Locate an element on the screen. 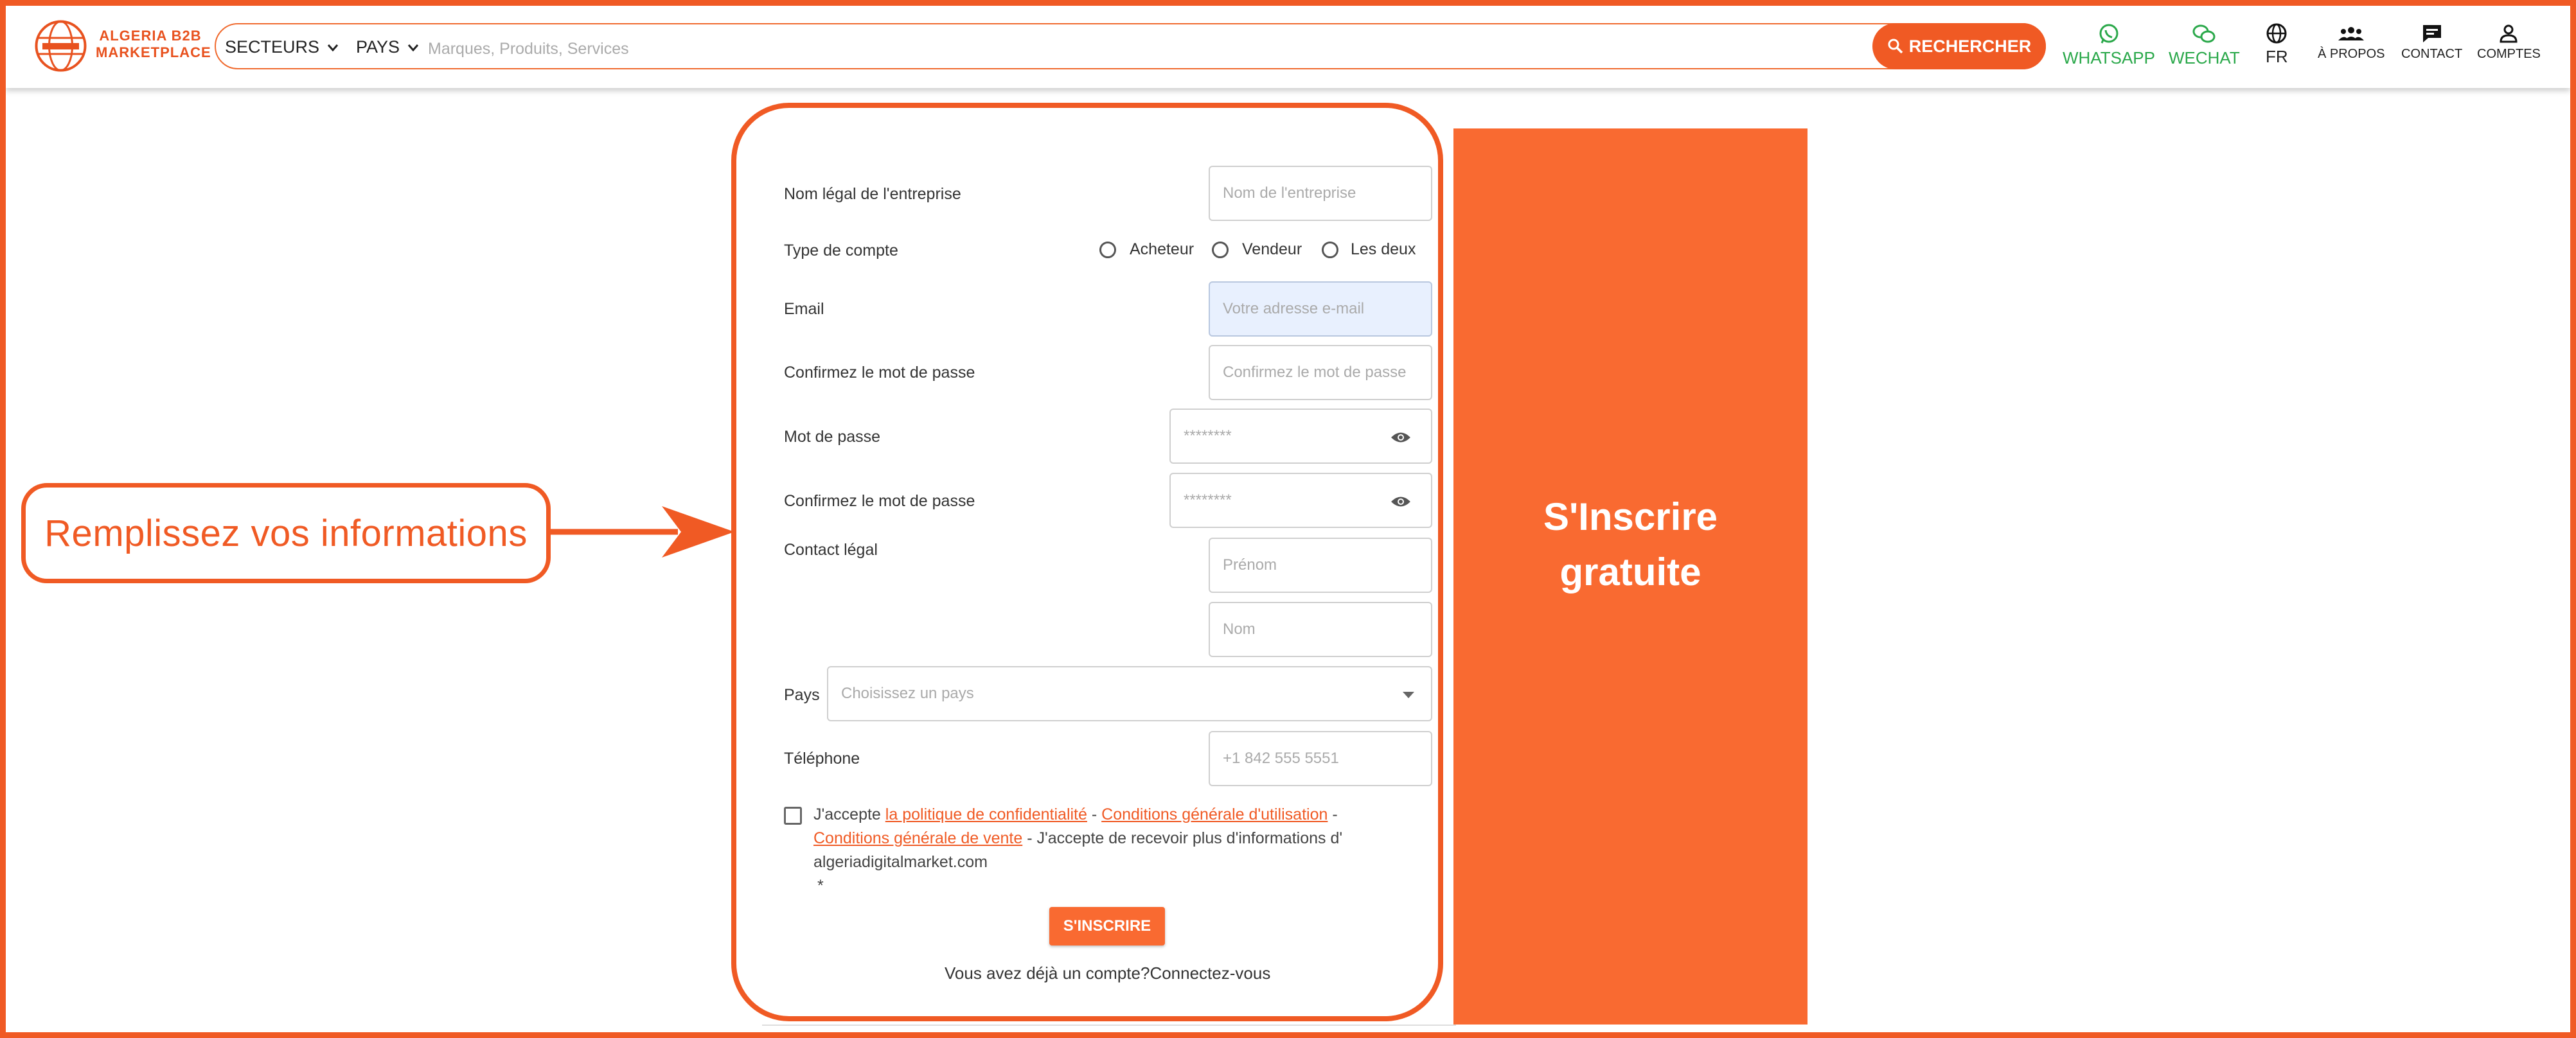  privacy-policy-link: la politique de confidentialité is located at coordinates (986, 814).